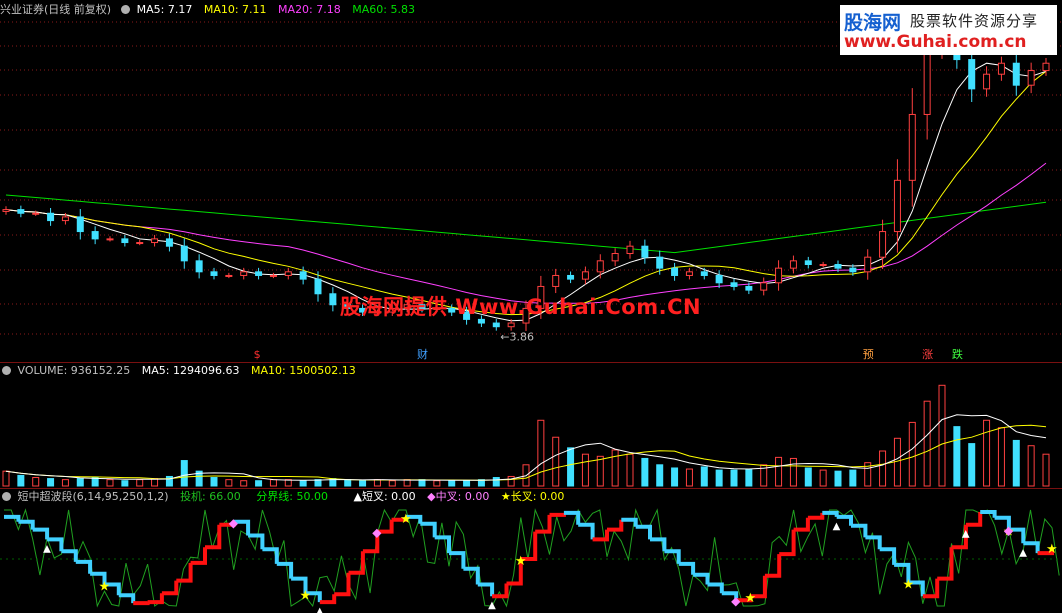 This screenshot has width=1062, height=613. Describe the element at coordinates (957, 354) in the screenshot. I see `event-marker: 跌` at that location.